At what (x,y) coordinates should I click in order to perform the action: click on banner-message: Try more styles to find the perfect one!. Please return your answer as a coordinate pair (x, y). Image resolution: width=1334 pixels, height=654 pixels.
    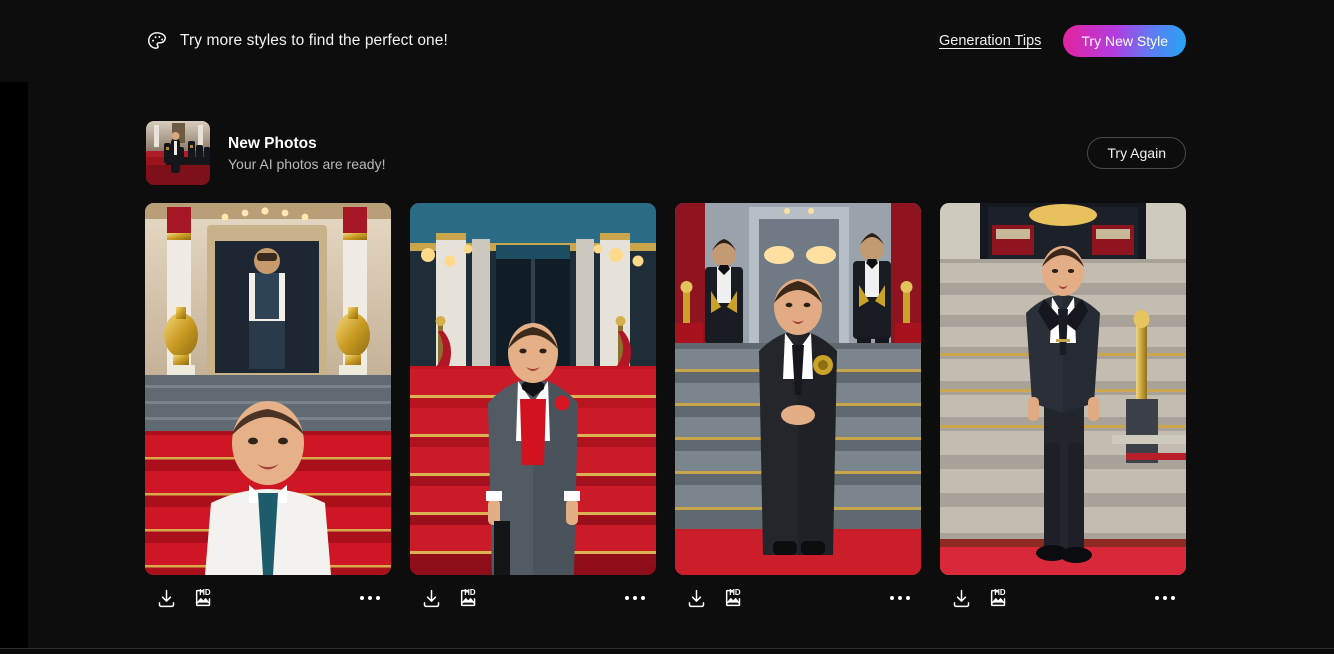
    Looking at the image, I should click on (314, 40).